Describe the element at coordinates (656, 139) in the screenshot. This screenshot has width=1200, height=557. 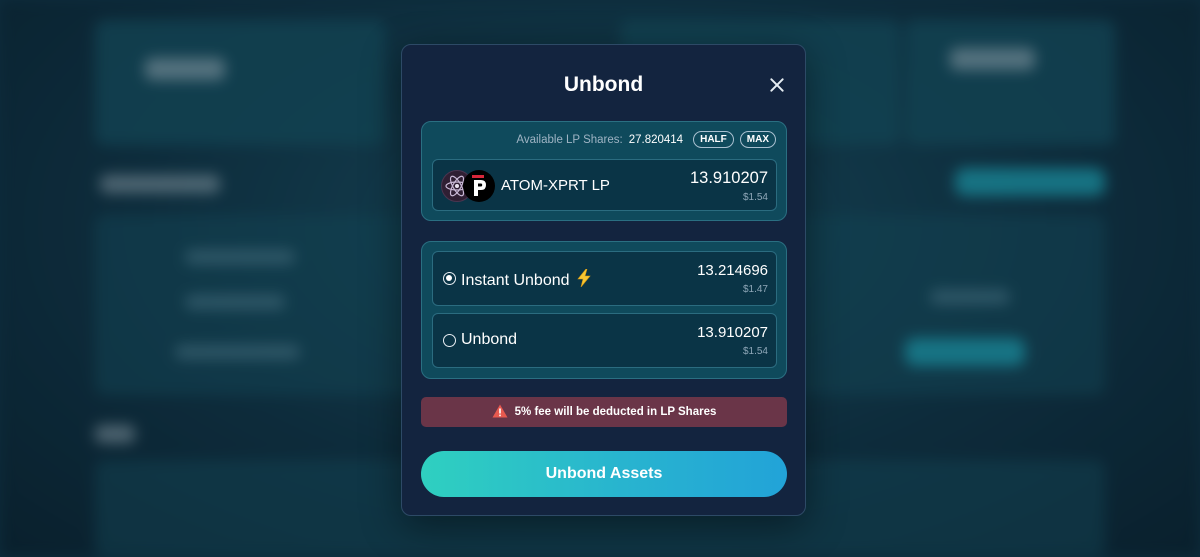
I see `available-value: 27.820414` at that location.